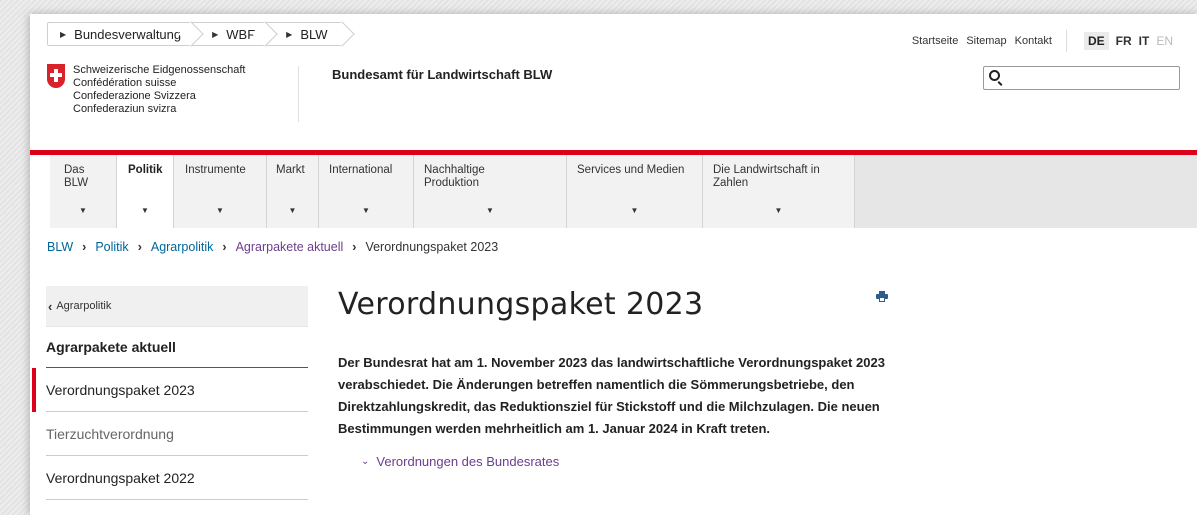 This screenshot has width=1197, height=515. What do you see at coordinates (145, 170) in the screenshot?
I see `nav-label: Politik` at bounding box center [145, 170].